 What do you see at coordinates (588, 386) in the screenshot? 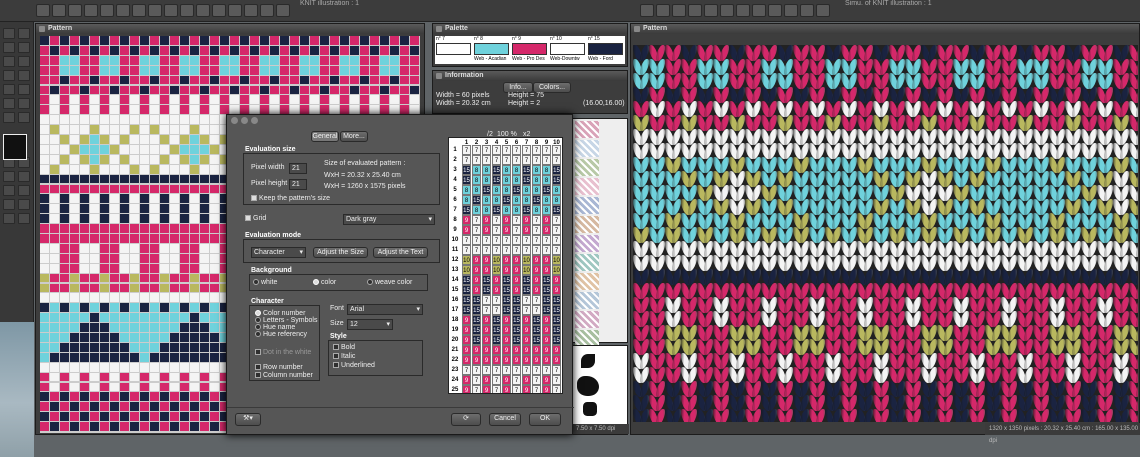
I see `blob-shape-icon` at bounding box center [588, 386].